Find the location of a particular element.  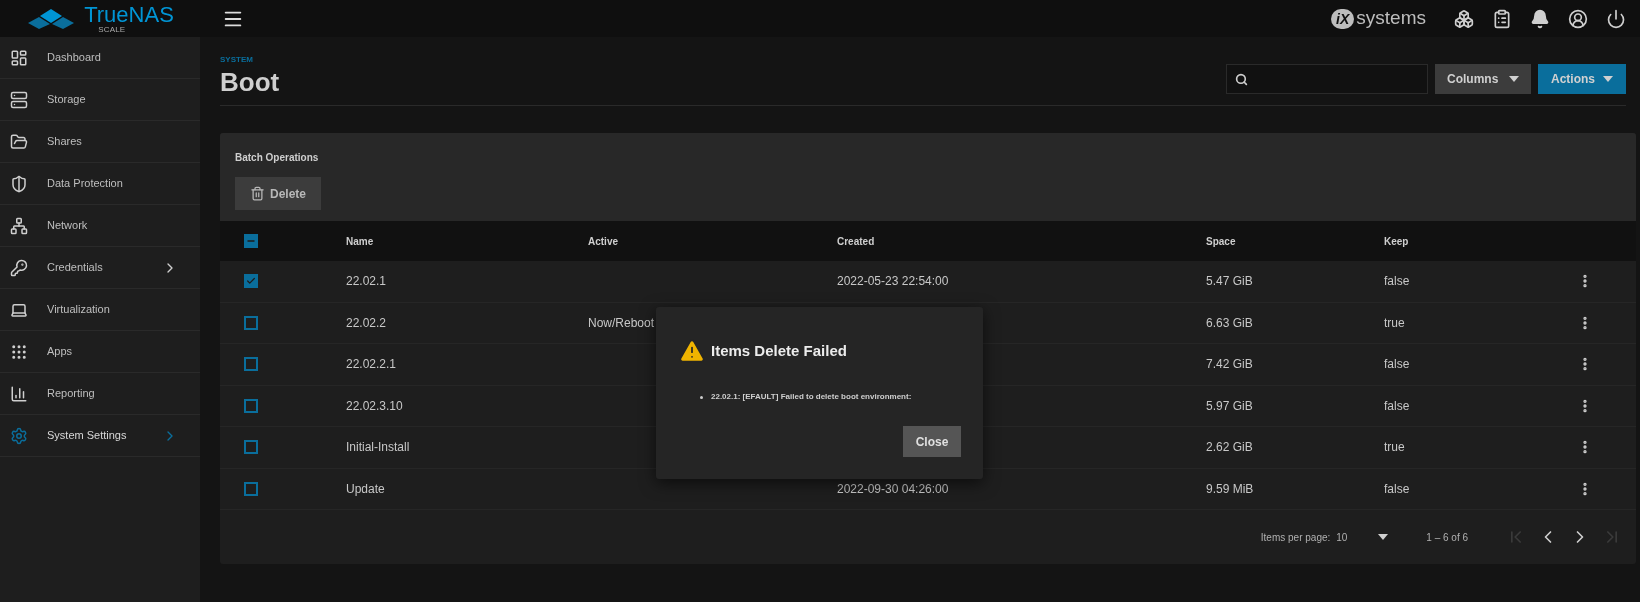

sidebar-item: Dashboard is located at coordinates (100, 58).